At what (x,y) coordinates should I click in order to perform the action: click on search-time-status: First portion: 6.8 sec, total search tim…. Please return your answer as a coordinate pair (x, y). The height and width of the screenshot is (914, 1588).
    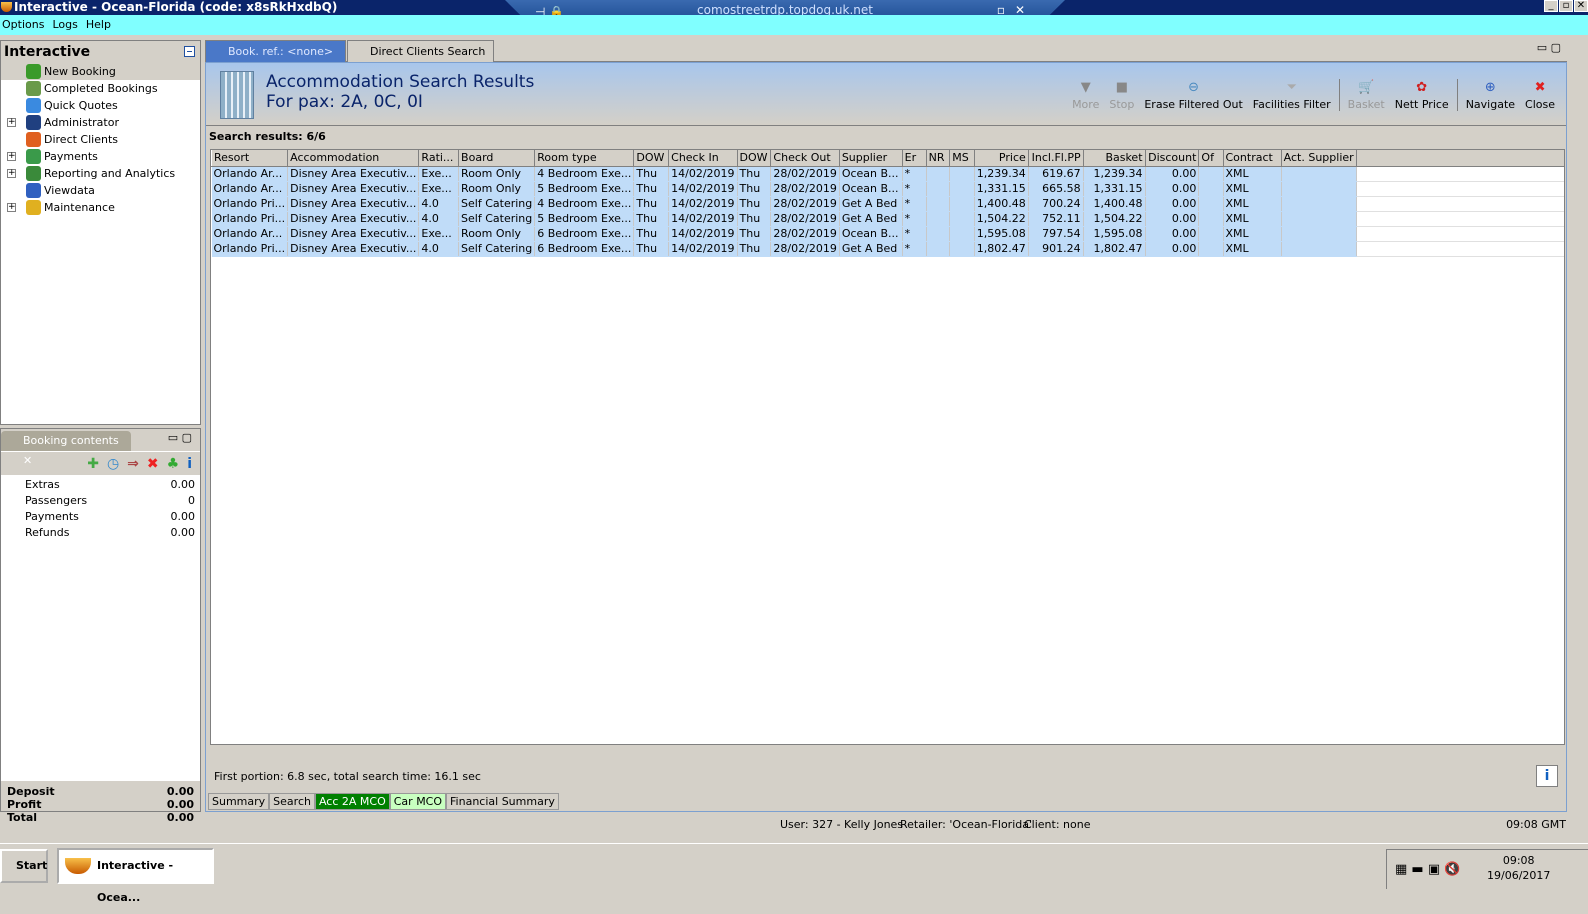
    Looking at the image, I should click on (347, 776).